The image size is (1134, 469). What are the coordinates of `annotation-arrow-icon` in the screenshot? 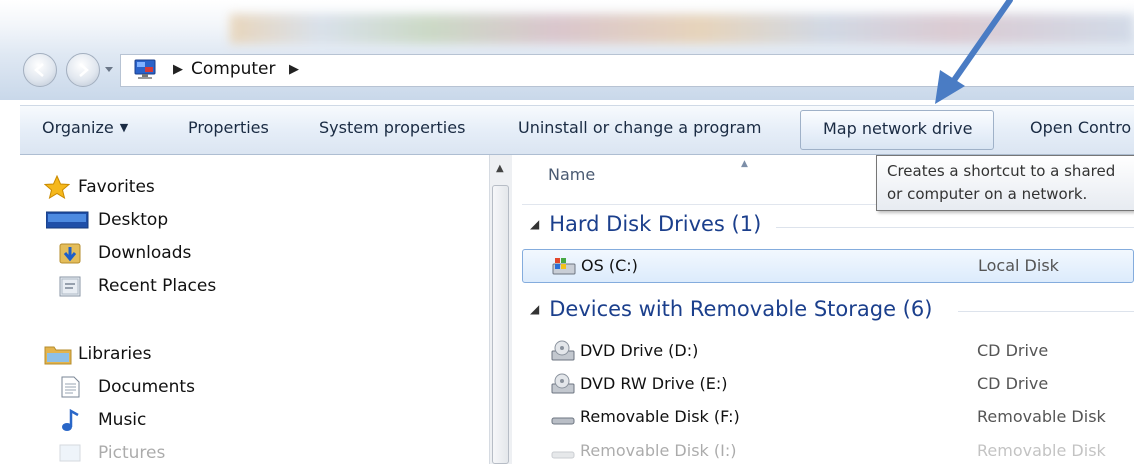 It's located at (974, 52).